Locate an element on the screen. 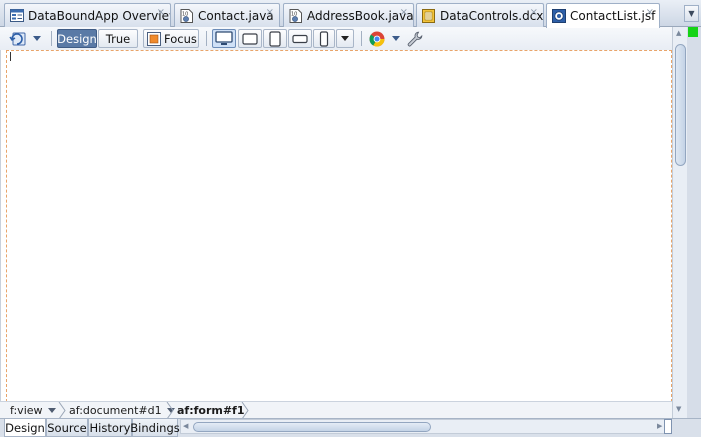  breadcrumb-item-f-view: f:view is located at coordinates (33, 410).